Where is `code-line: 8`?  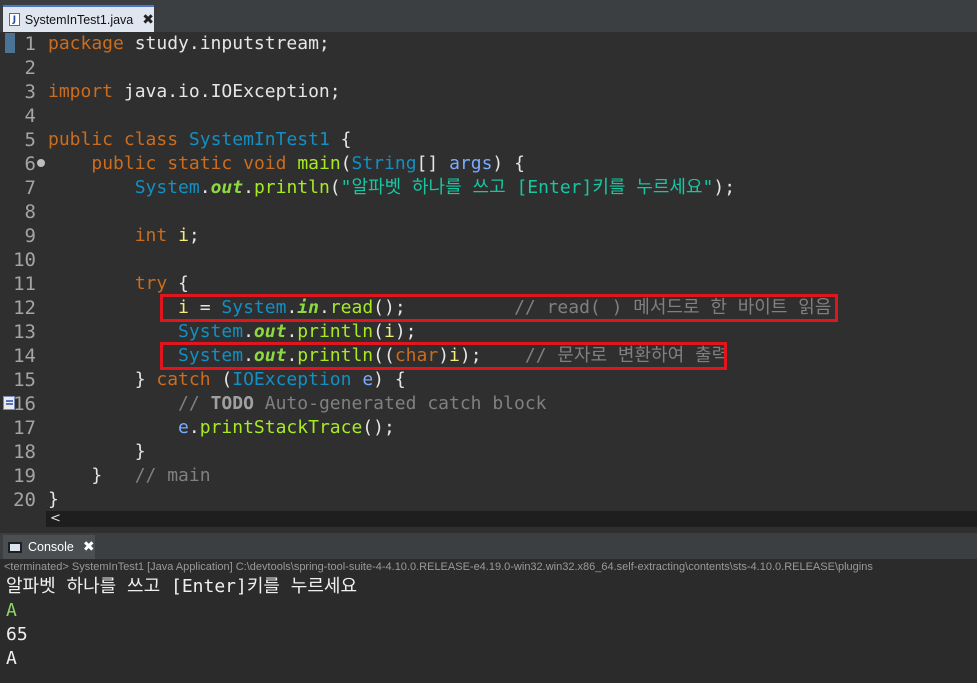 code-line: 8 is located at coordinates (488, 212).